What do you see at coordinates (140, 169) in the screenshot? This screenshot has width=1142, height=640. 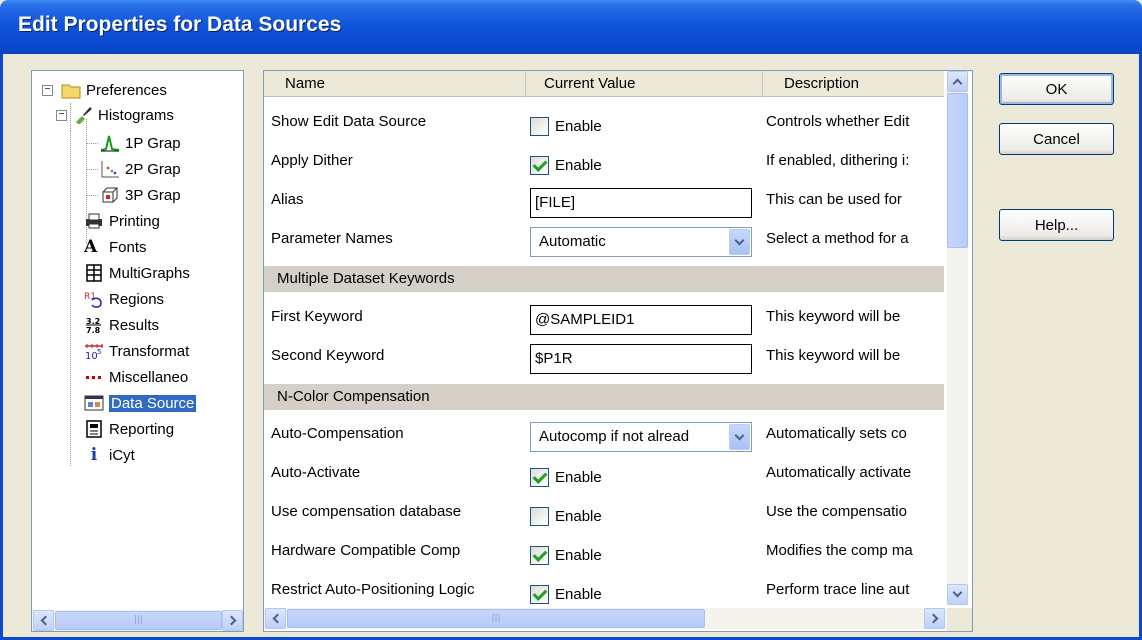 I see `tree-item-2p-graph: 2P Grap` at bounding box center [140, 169].